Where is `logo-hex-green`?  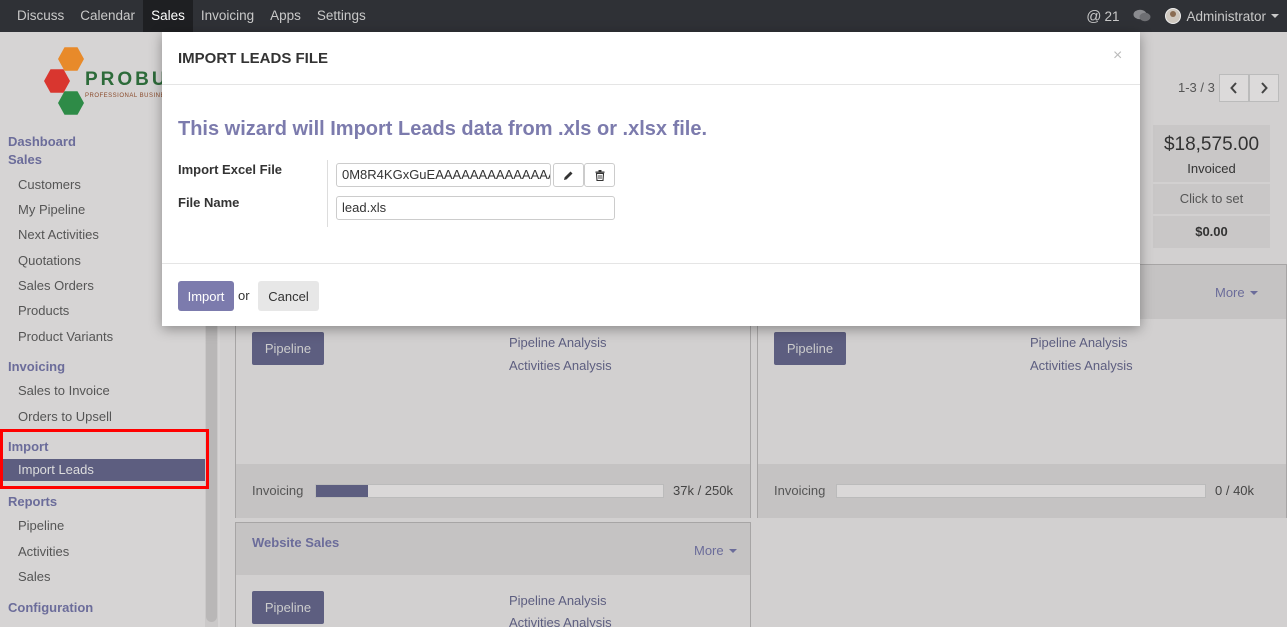 logo-hex-green is located at coordinates (71, 103).